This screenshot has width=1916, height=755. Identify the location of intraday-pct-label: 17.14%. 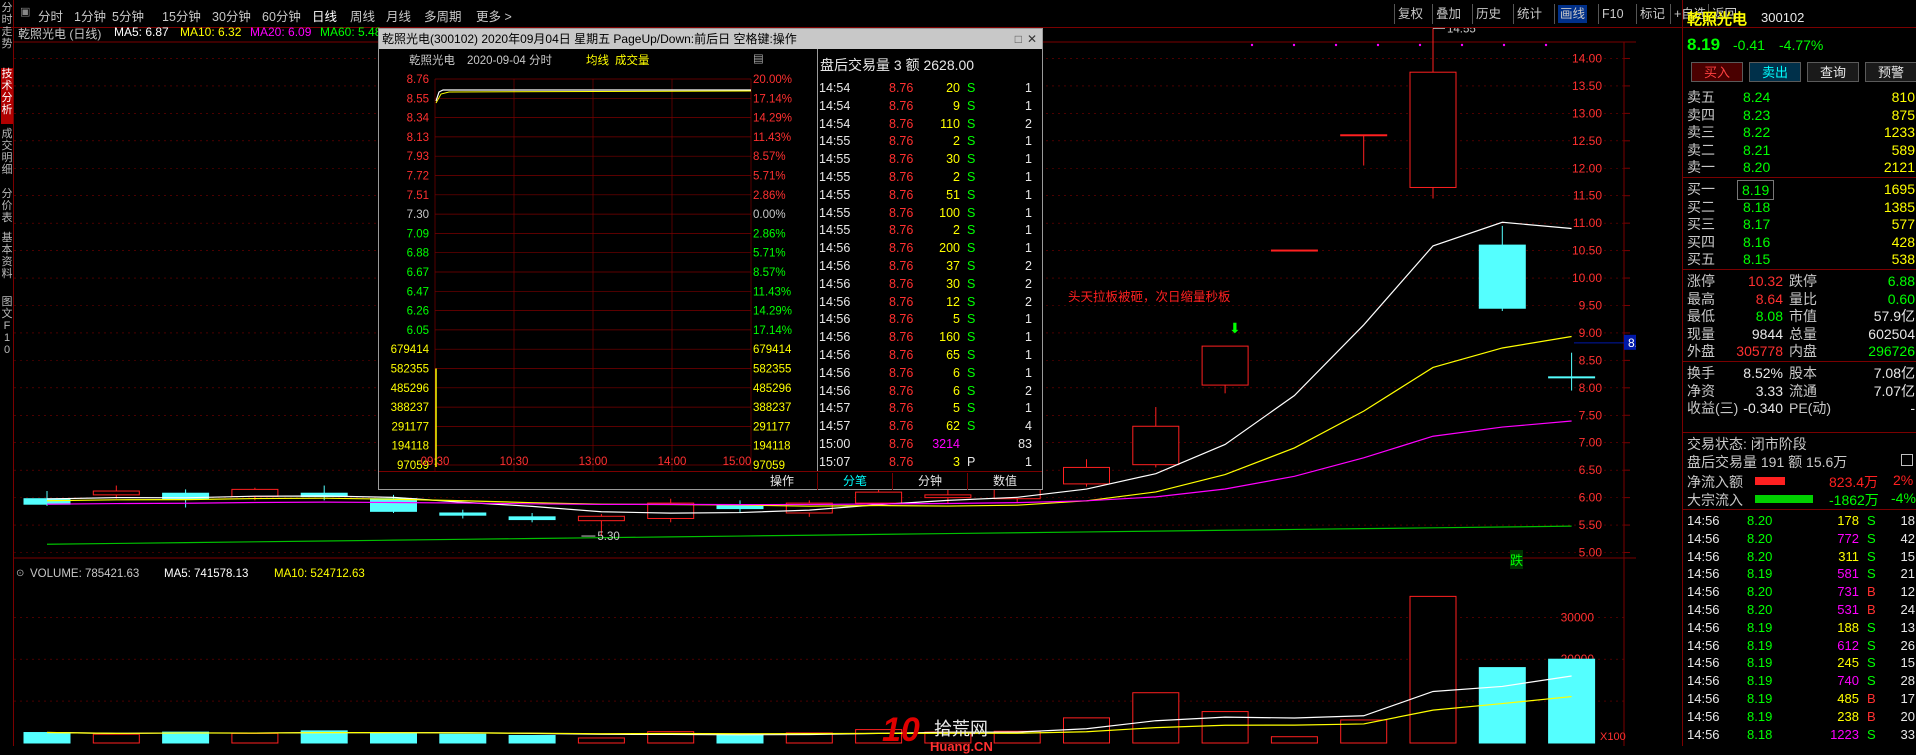
(772, 331).